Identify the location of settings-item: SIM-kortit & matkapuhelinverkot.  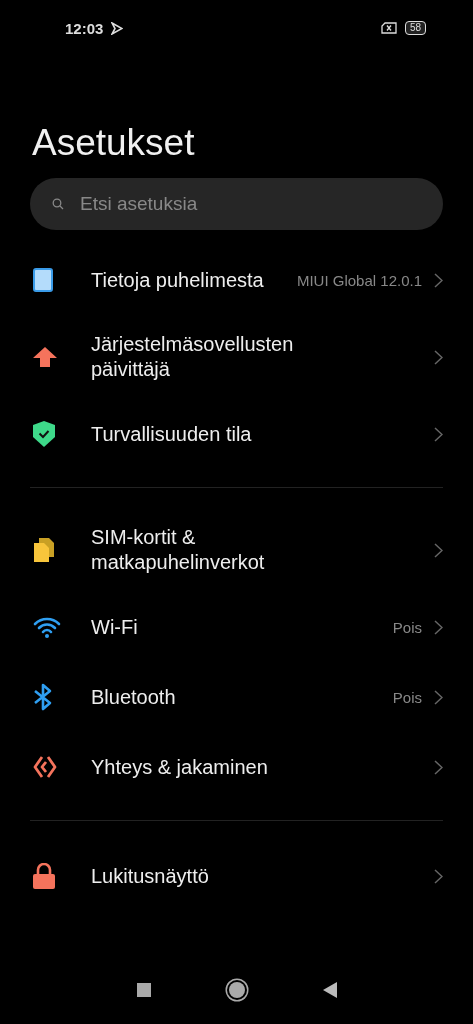
(236, 550).